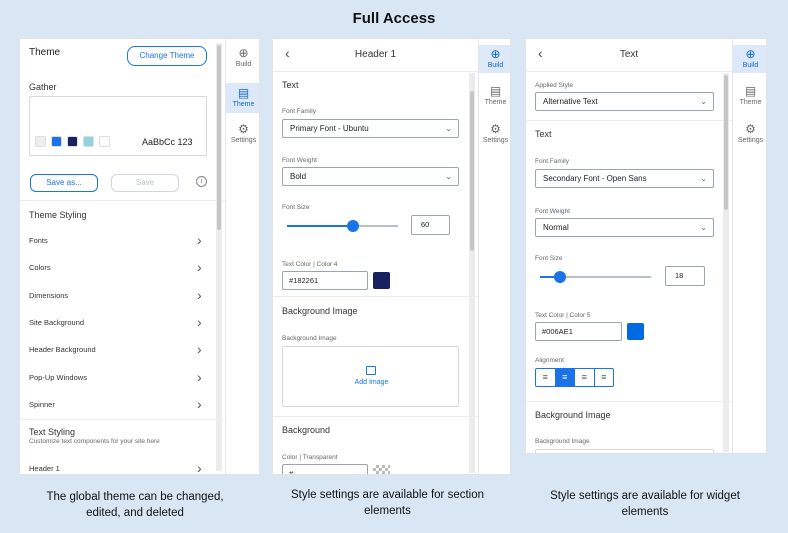  I want to click on alignment-label: Alignment, so click(549, 360).